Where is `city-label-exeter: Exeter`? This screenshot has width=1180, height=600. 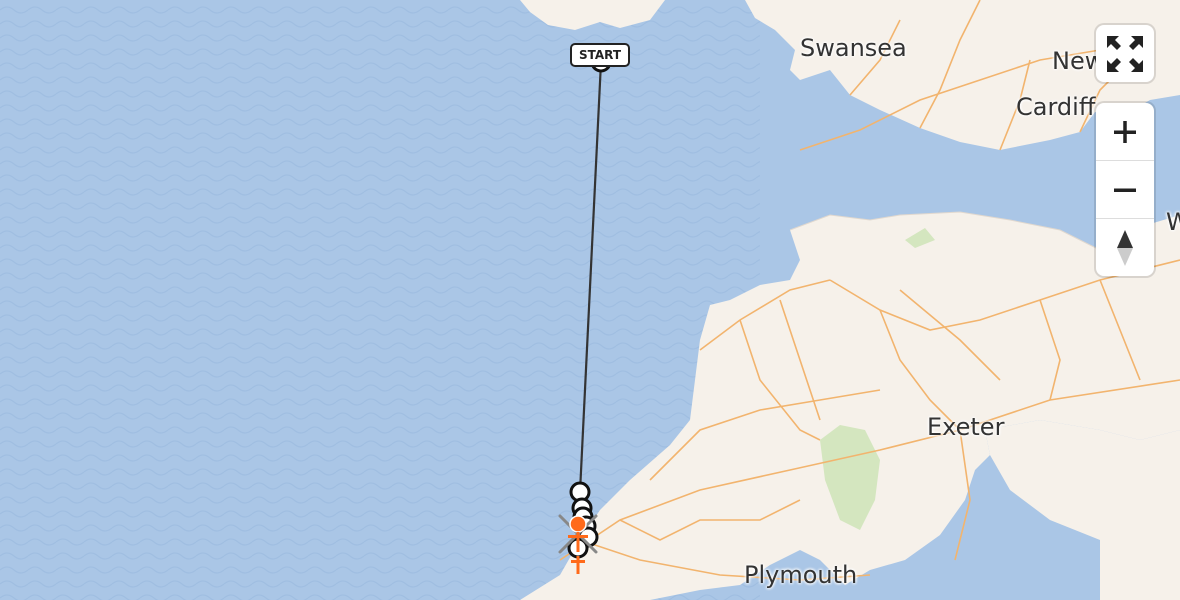
city-label-exeter: Exeter is located at coordinates (966, 427).